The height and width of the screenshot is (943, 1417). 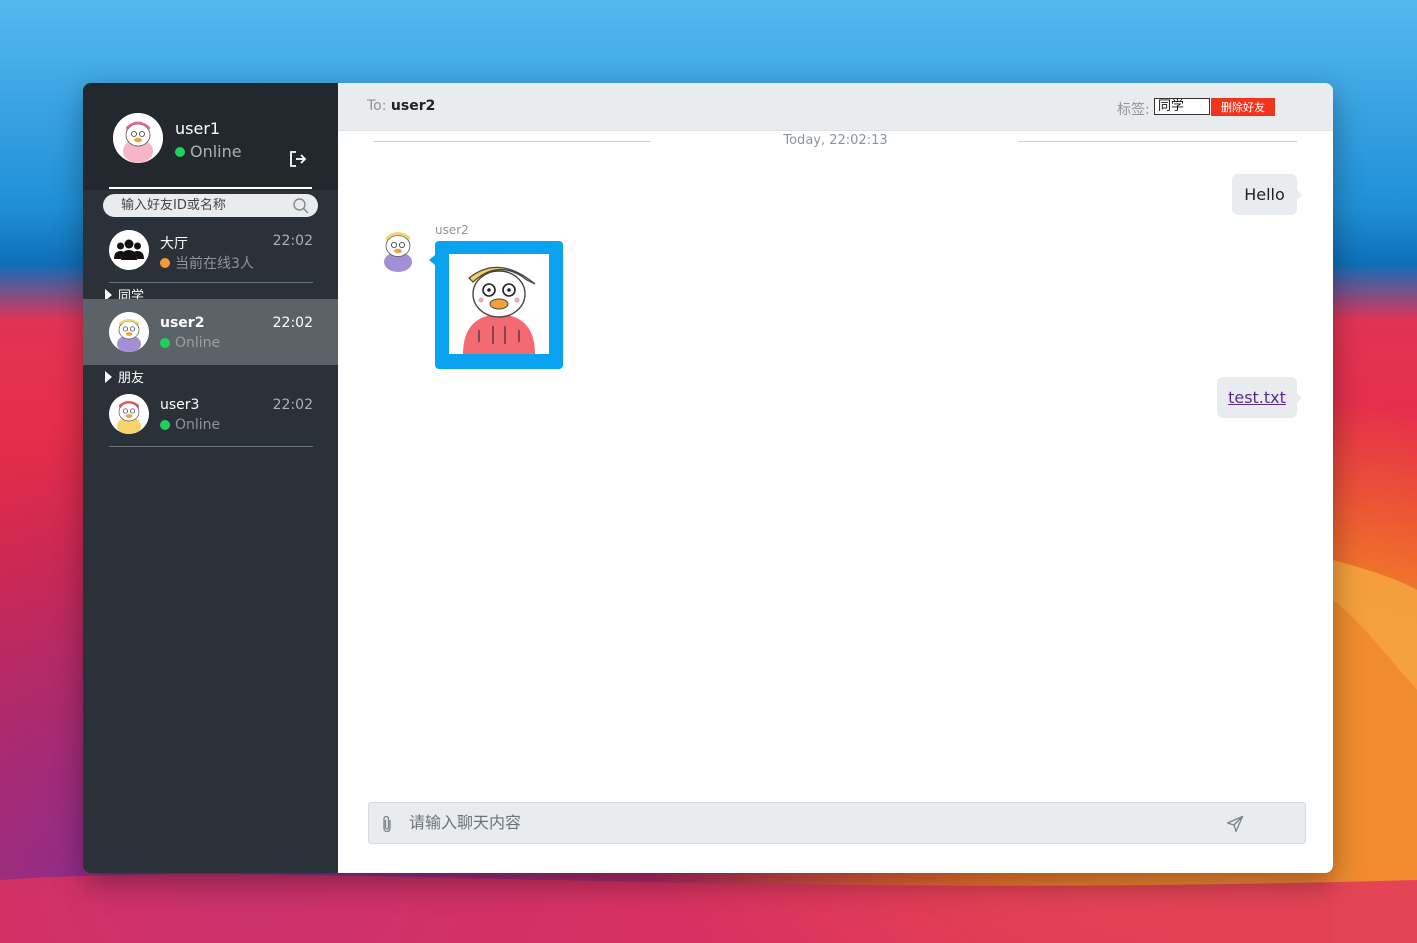 I want to click on search-input, so click(x=206, y=205).